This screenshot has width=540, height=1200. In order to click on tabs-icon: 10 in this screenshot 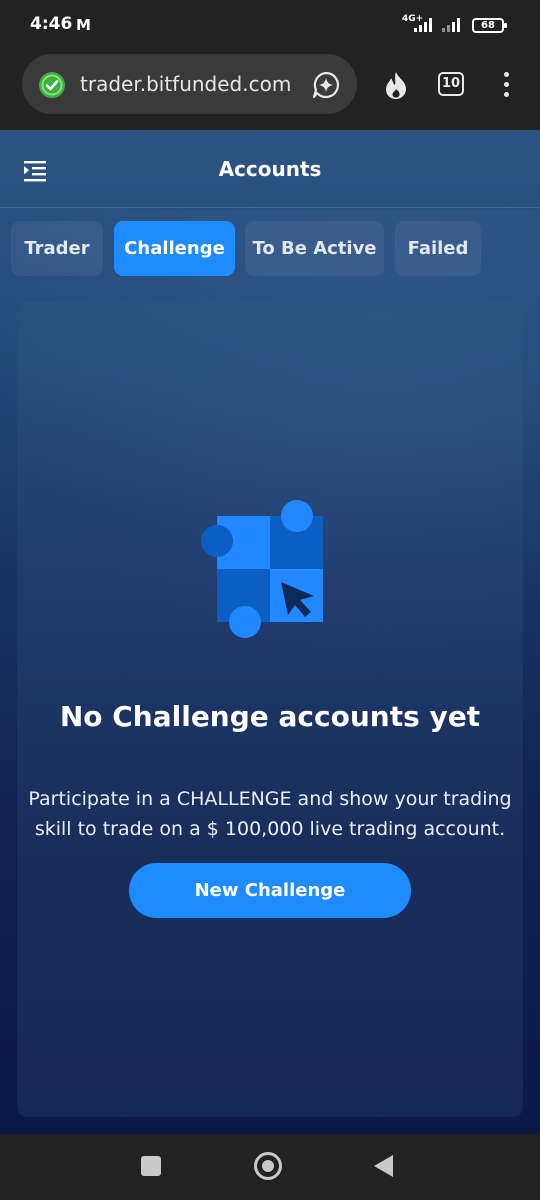, I will do `click(451, 84)`.